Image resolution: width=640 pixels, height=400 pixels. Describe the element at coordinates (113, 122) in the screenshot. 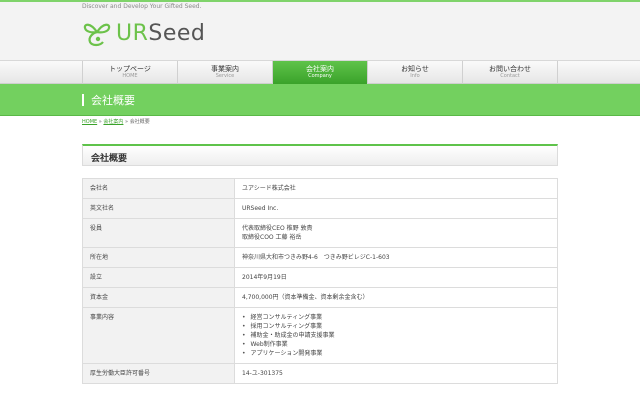

I see `breadcrumb-company-link: 会社案内` at that location.